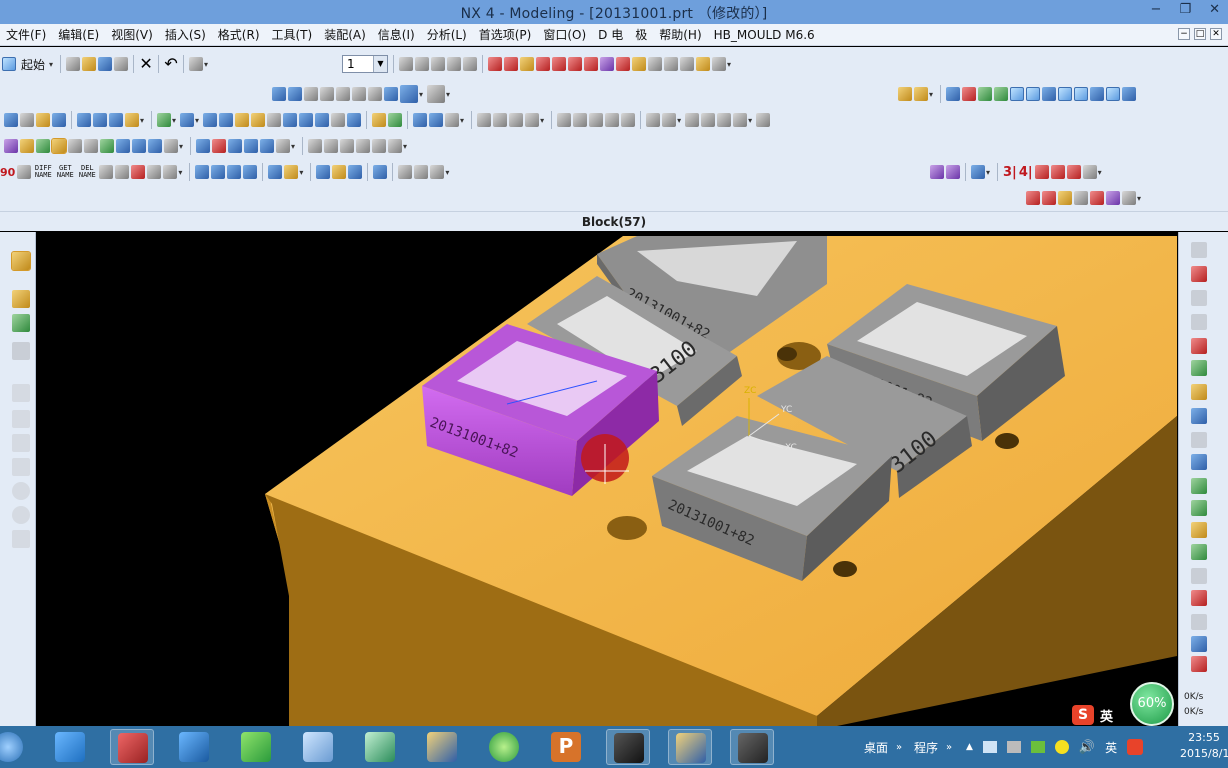 The image size is (1228, 768). What do you see at coordinates (185, 34) in the screenshot?
I see `menu-insert: 插入(S)` at bounding box center [185, 34].